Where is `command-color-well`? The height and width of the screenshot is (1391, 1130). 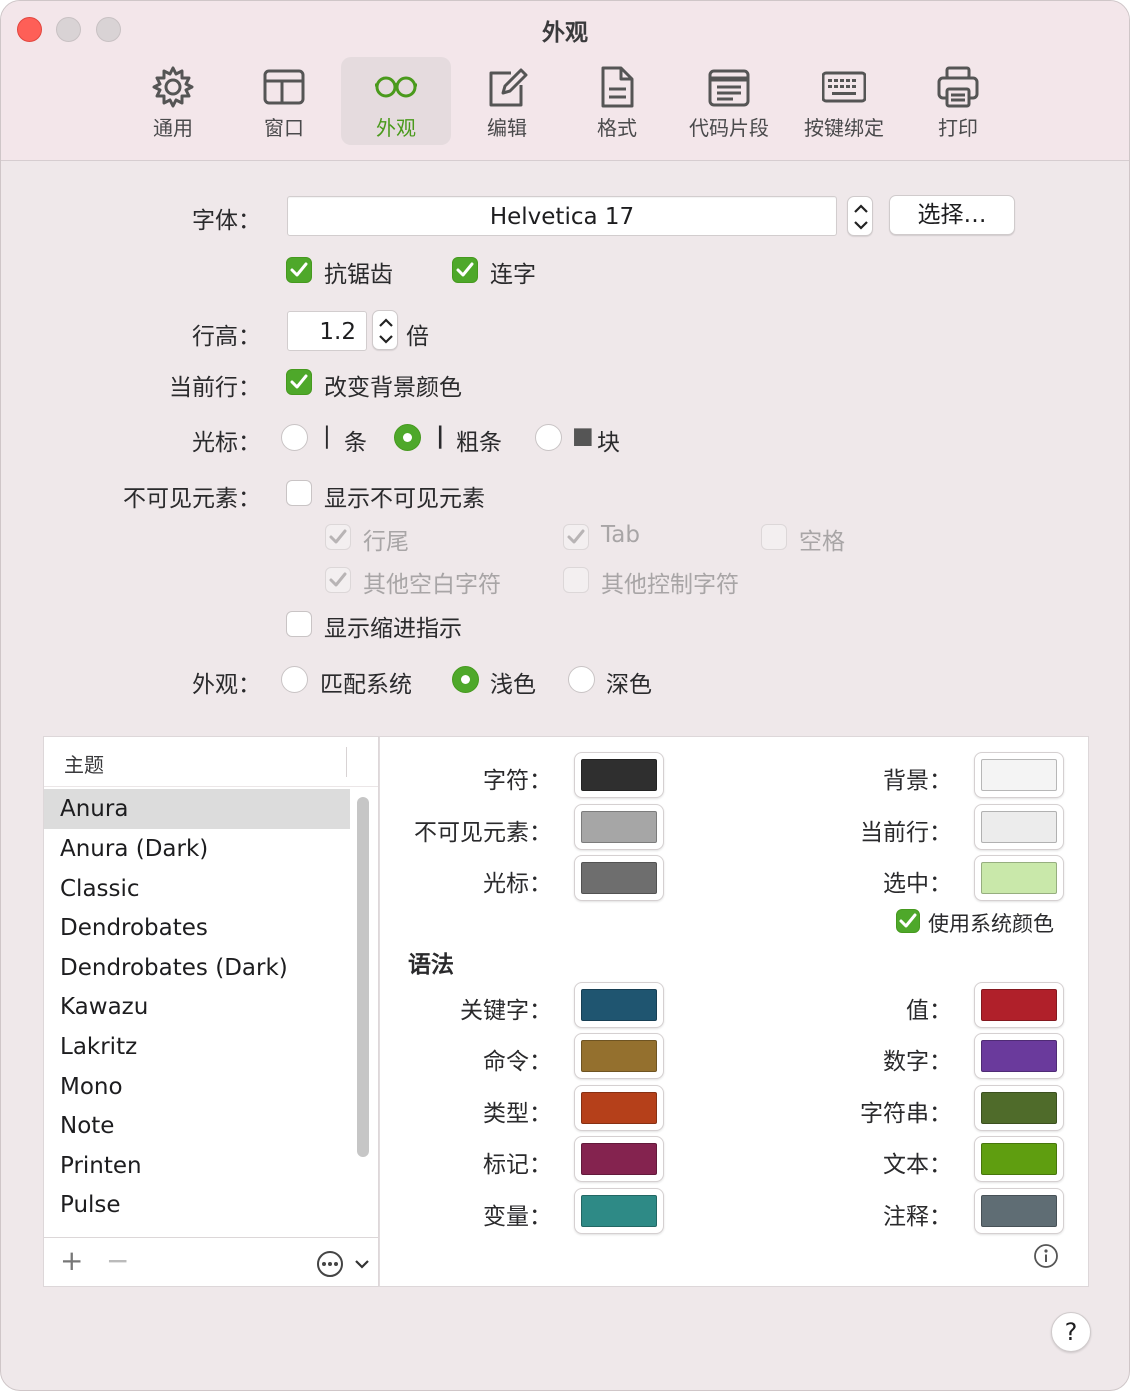 command-color-well is located at coordinates (619, 1056).